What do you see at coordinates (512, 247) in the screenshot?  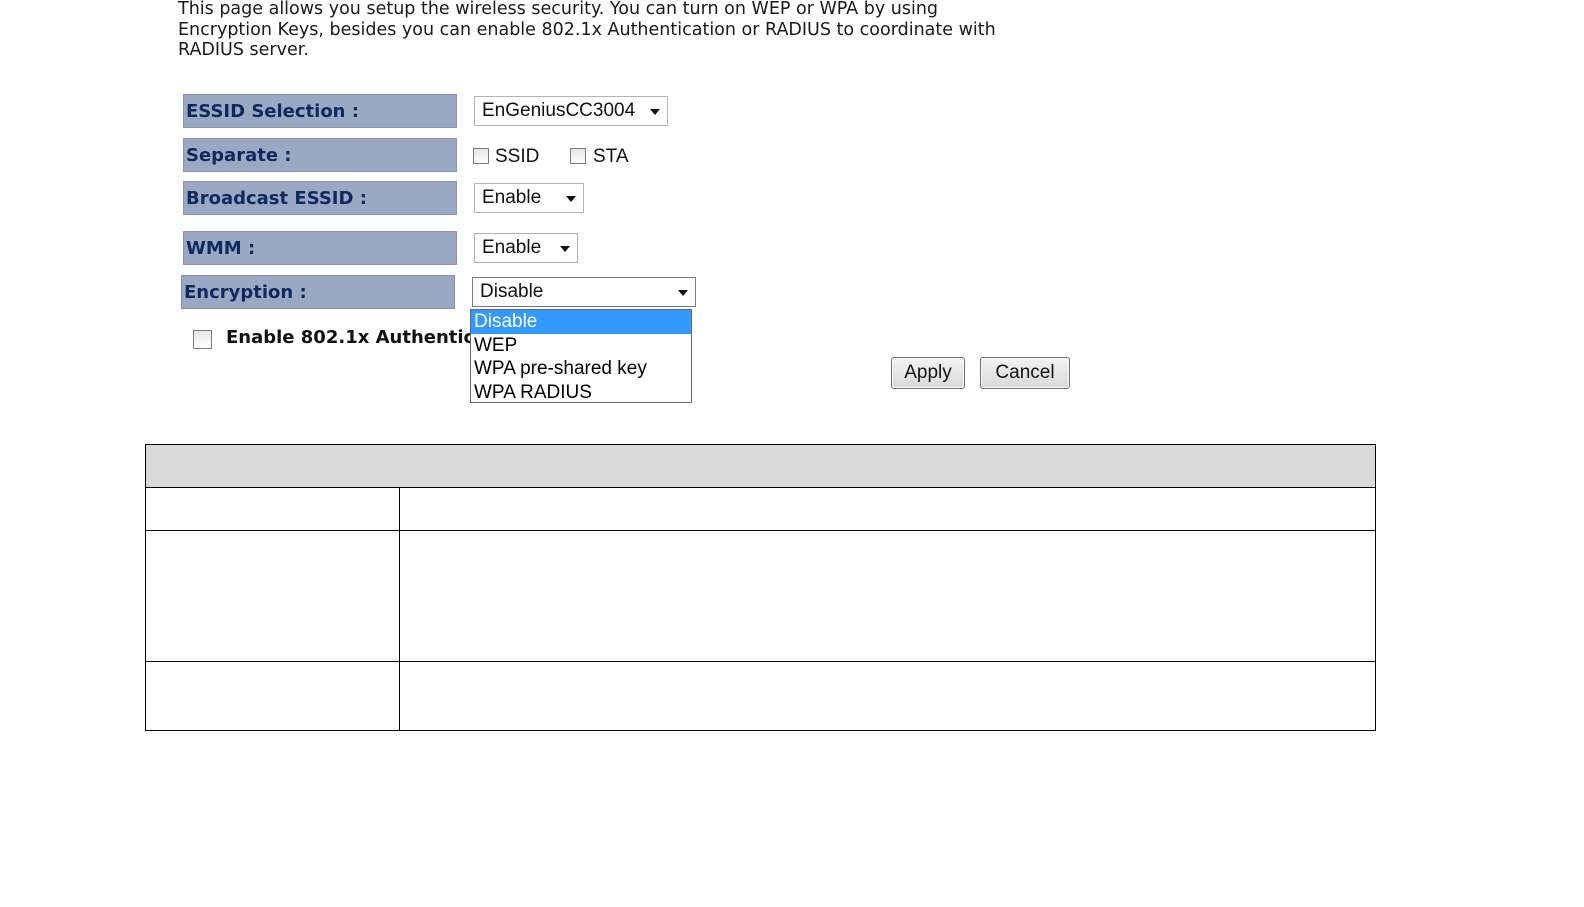 I see `wmm-value: Enable` at bounding box center [512, 247].